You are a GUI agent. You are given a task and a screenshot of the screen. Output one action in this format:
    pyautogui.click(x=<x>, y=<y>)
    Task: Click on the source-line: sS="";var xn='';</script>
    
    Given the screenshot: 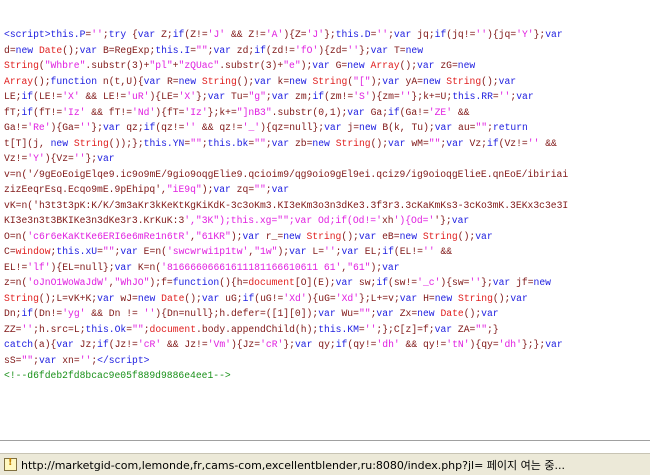 What is the action you would take?
    pyautogui.click(x=77, y=360)
    